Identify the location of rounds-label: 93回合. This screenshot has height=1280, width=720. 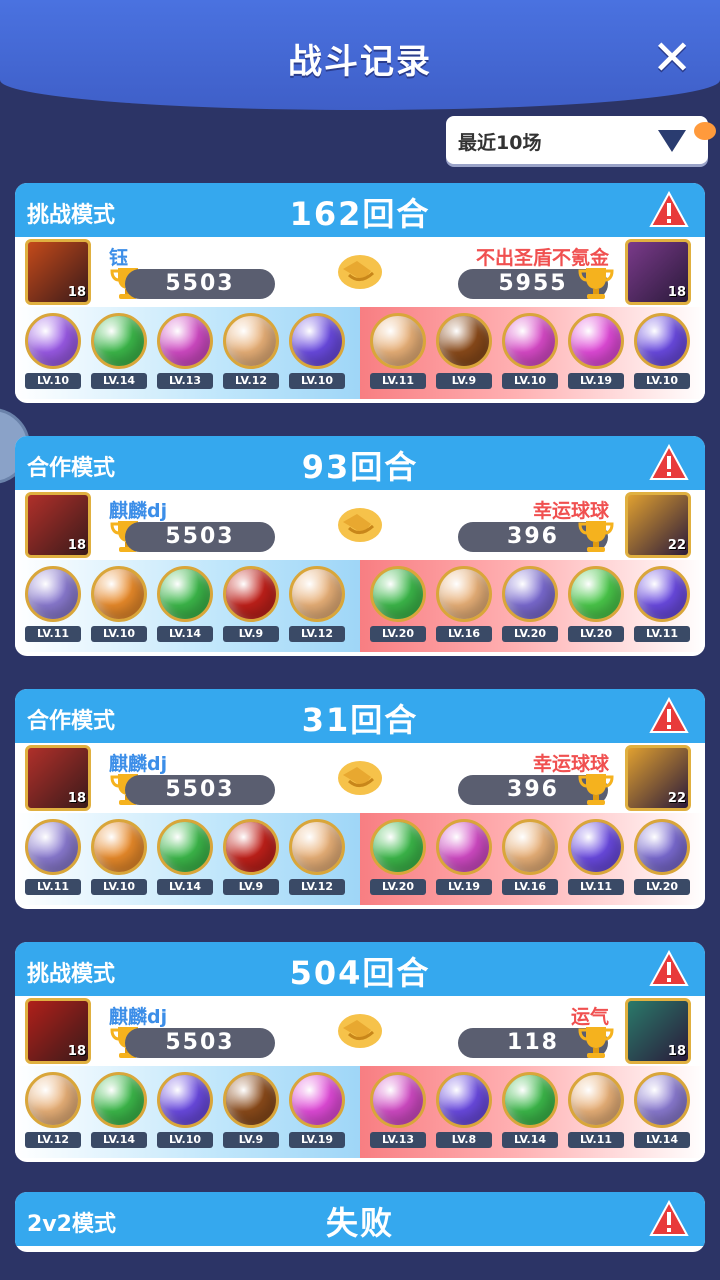
(360, 467).